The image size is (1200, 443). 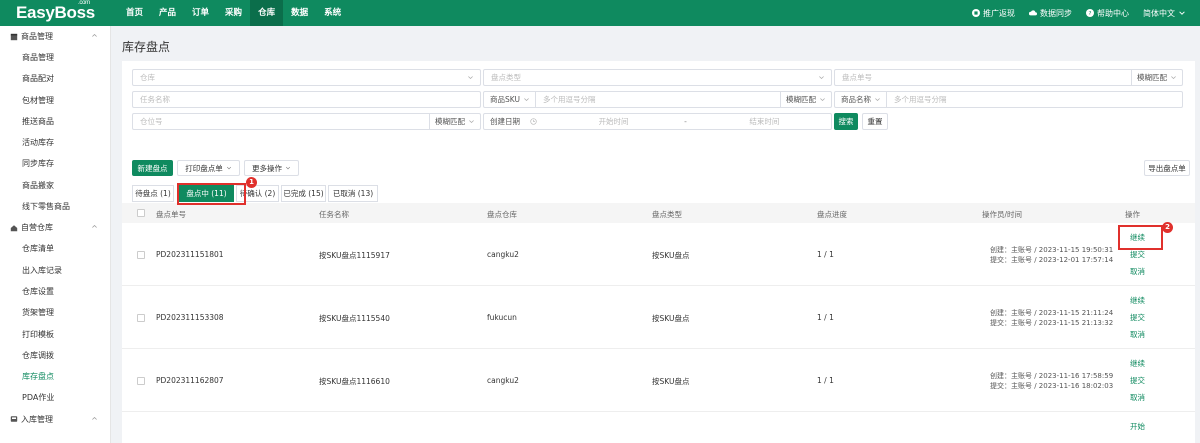 I want to click on table-header: 盘点单号 任务名称 盘点仓库 盘点类型 盘点进度 操作员/时间 操作, so click(x=658, y=213).